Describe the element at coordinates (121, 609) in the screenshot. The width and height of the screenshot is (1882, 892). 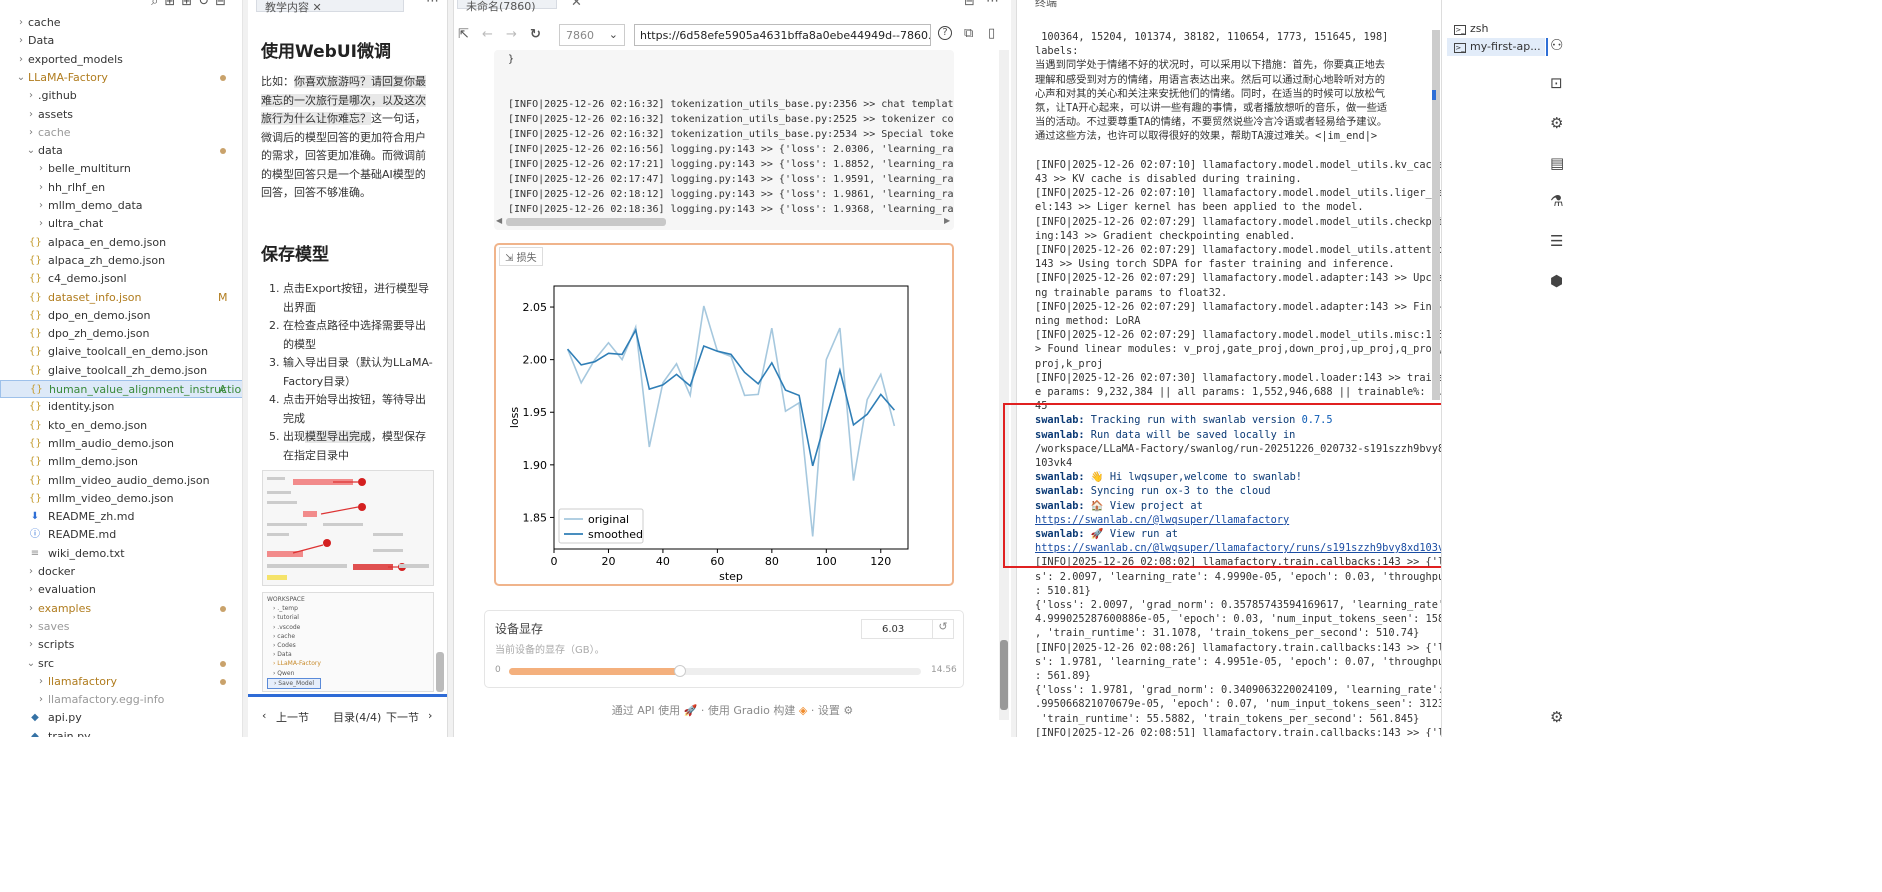
I see `tree-item: › examples` at that location.